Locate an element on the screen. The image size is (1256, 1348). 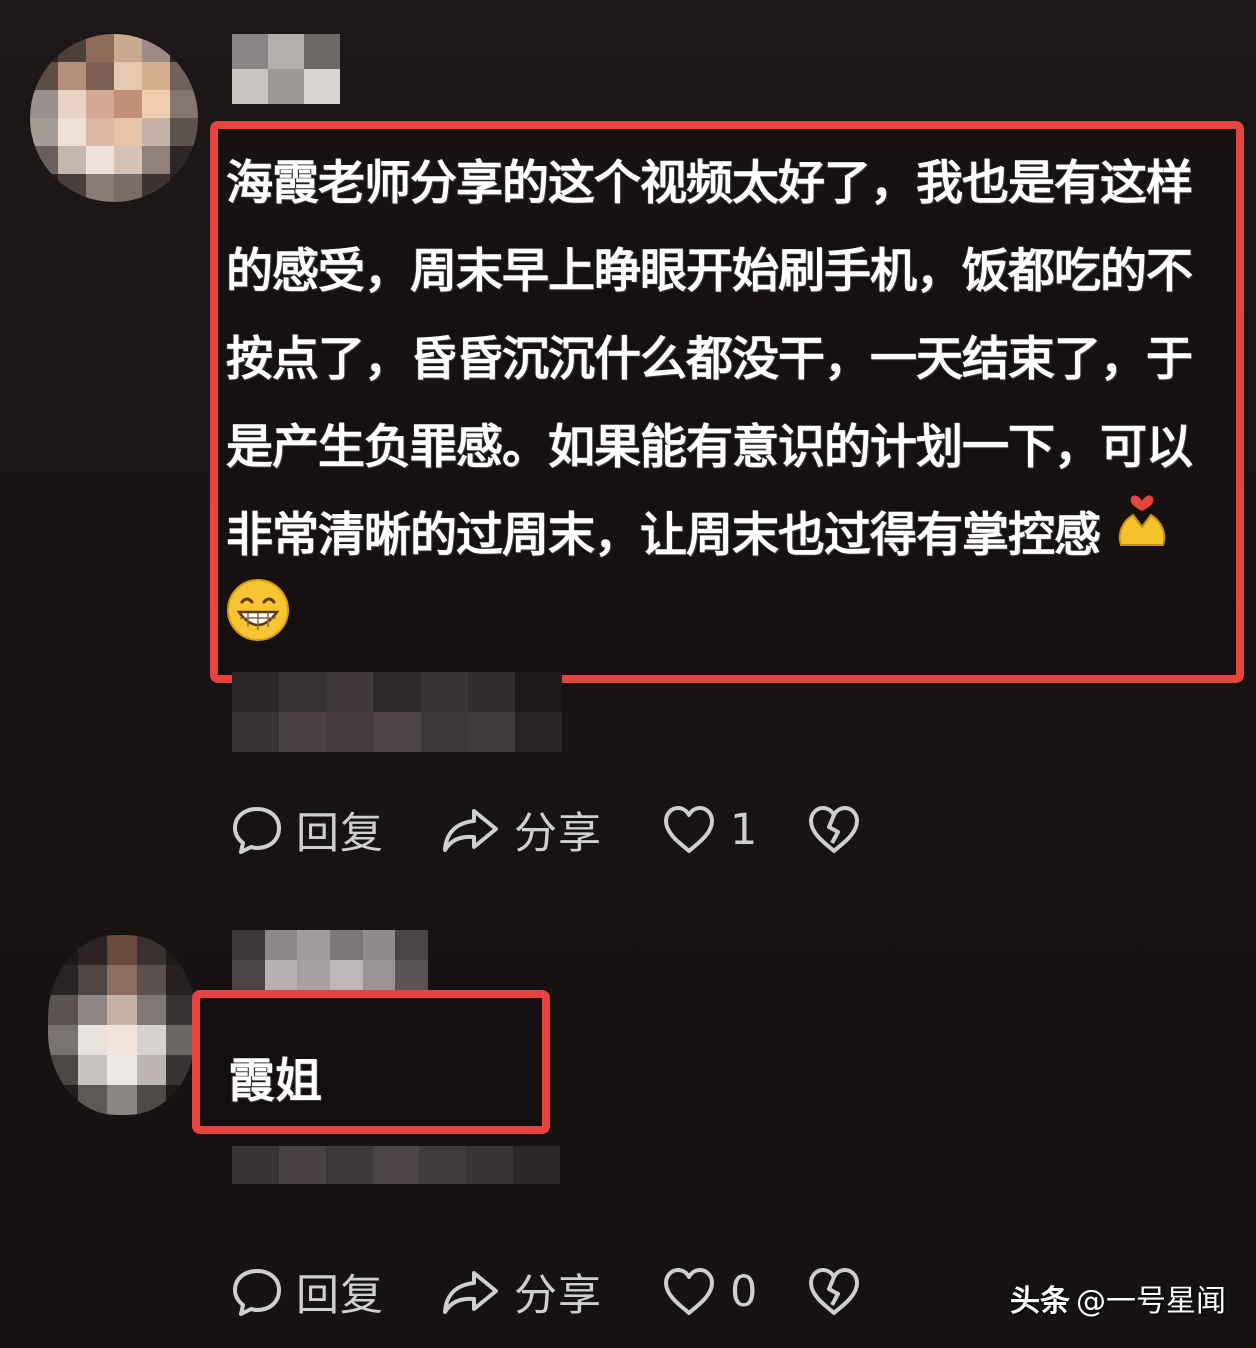
like-button: 1 is located at coordinates (734, 830).